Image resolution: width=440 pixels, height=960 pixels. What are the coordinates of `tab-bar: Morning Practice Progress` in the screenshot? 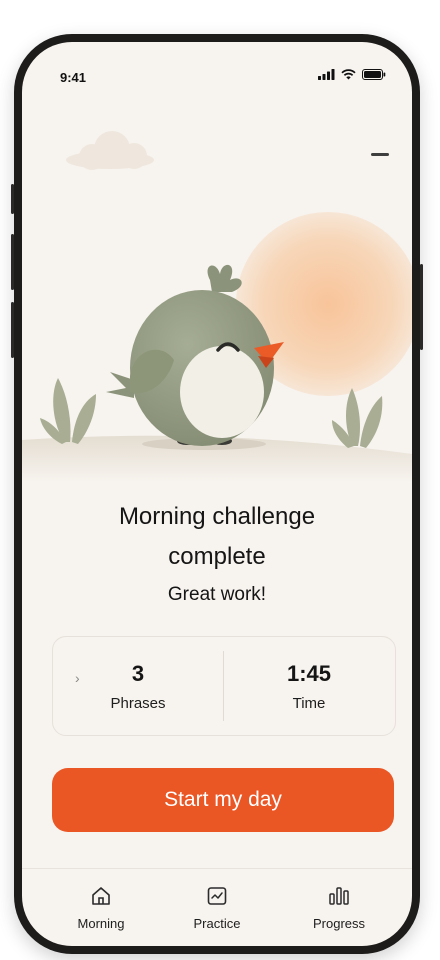 It's located at (217, 907).